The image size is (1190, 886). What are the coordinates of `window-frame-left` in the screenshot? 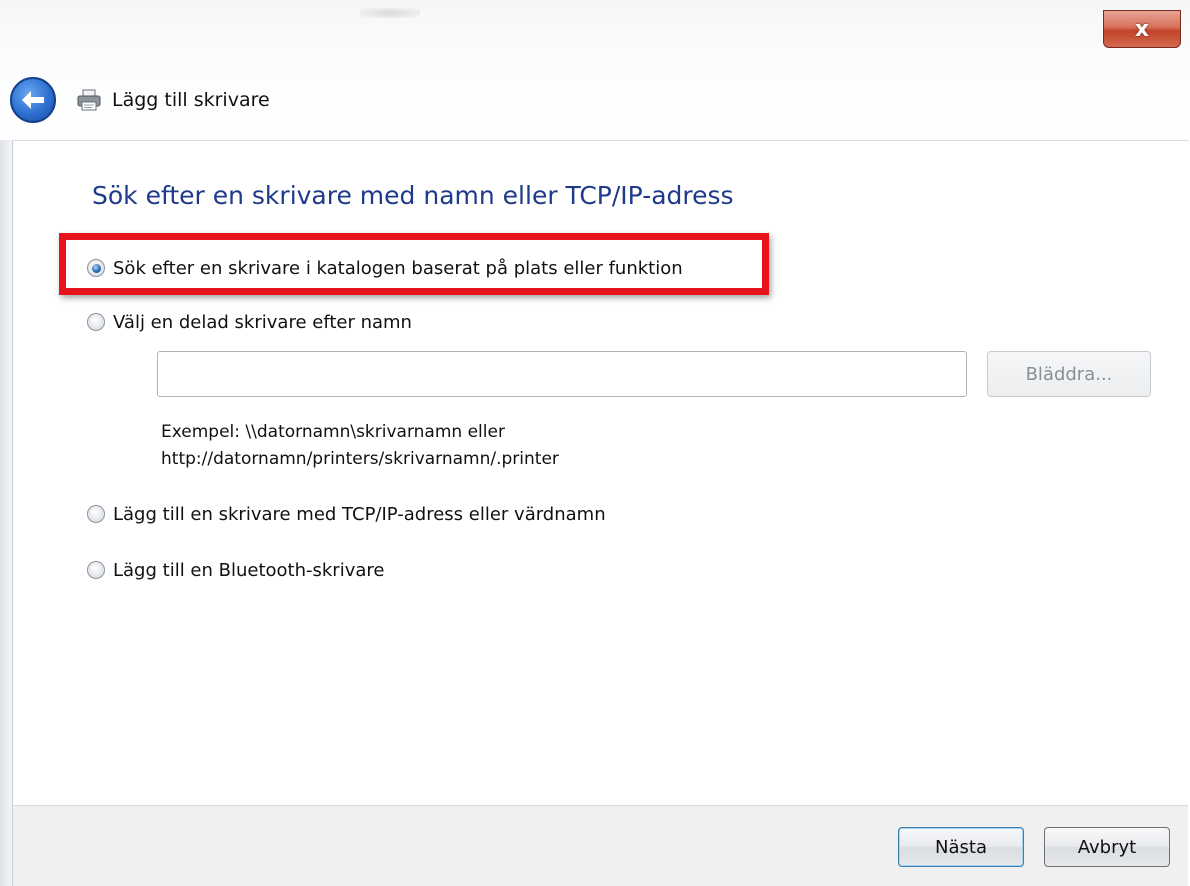 It's located at (6, 513).